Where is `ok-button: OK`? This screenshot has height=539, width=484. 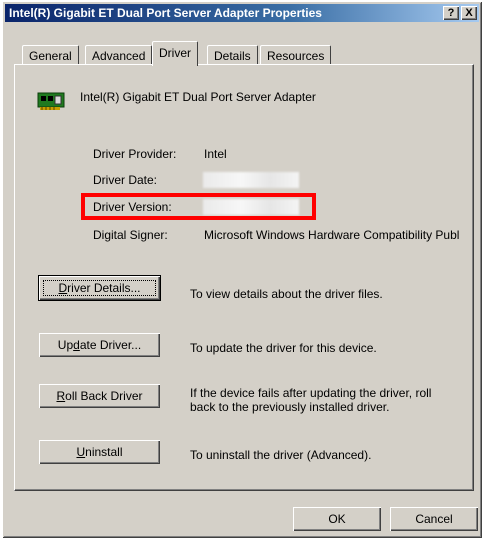
ok-button: OK is located at coordinates (337, 519).